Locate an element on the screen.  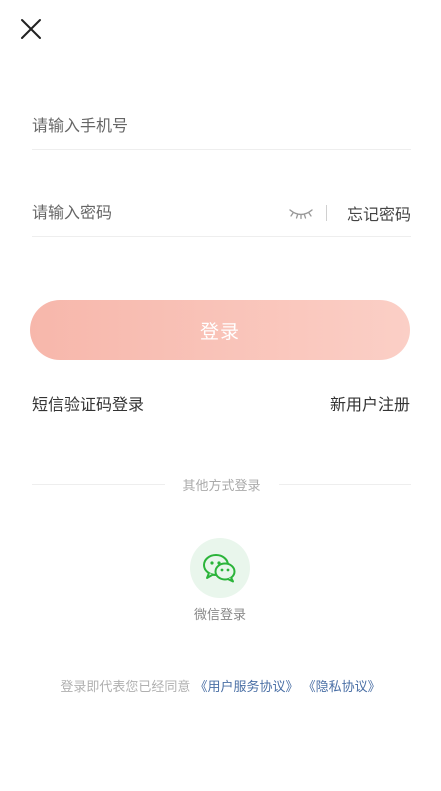
user-agreement-link: 《用户服务协议》 is located at coordinates (246, 687).